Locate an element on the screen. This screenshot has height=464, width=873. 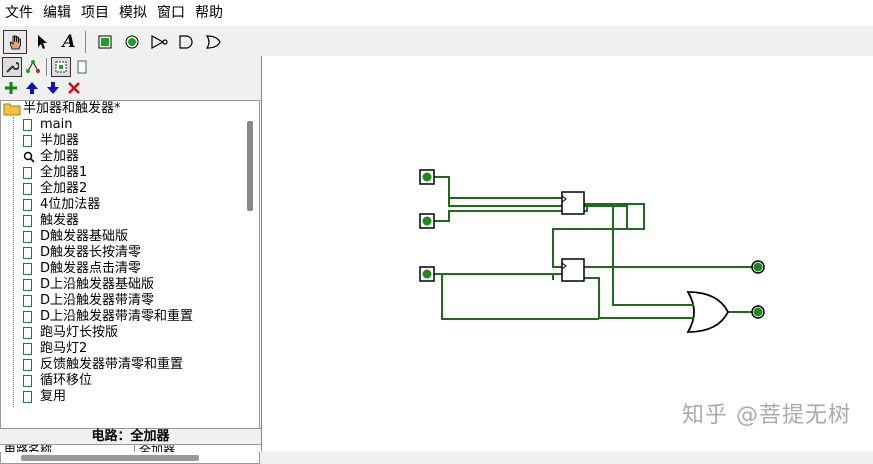
menu-help: 帮助 is located at coordinates (209, 13).